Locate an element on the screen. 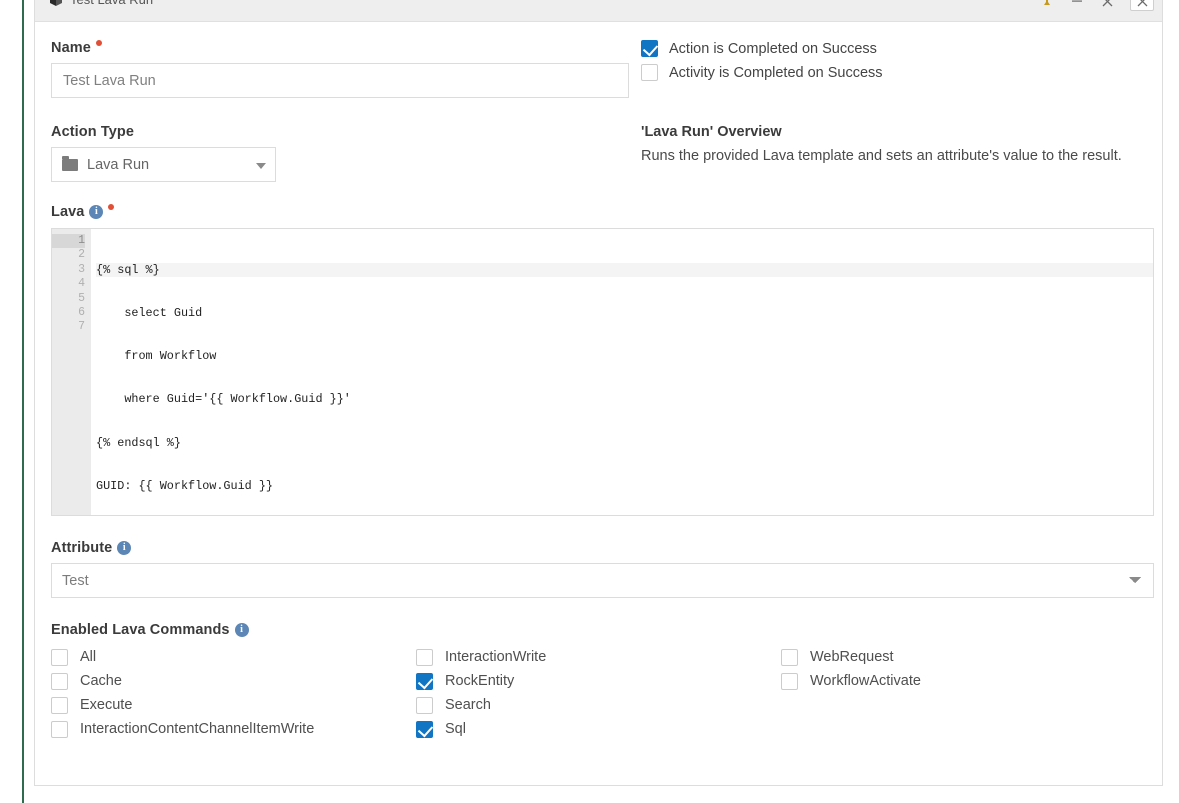  panel-window-controls is located at coordinates (1097, 5).